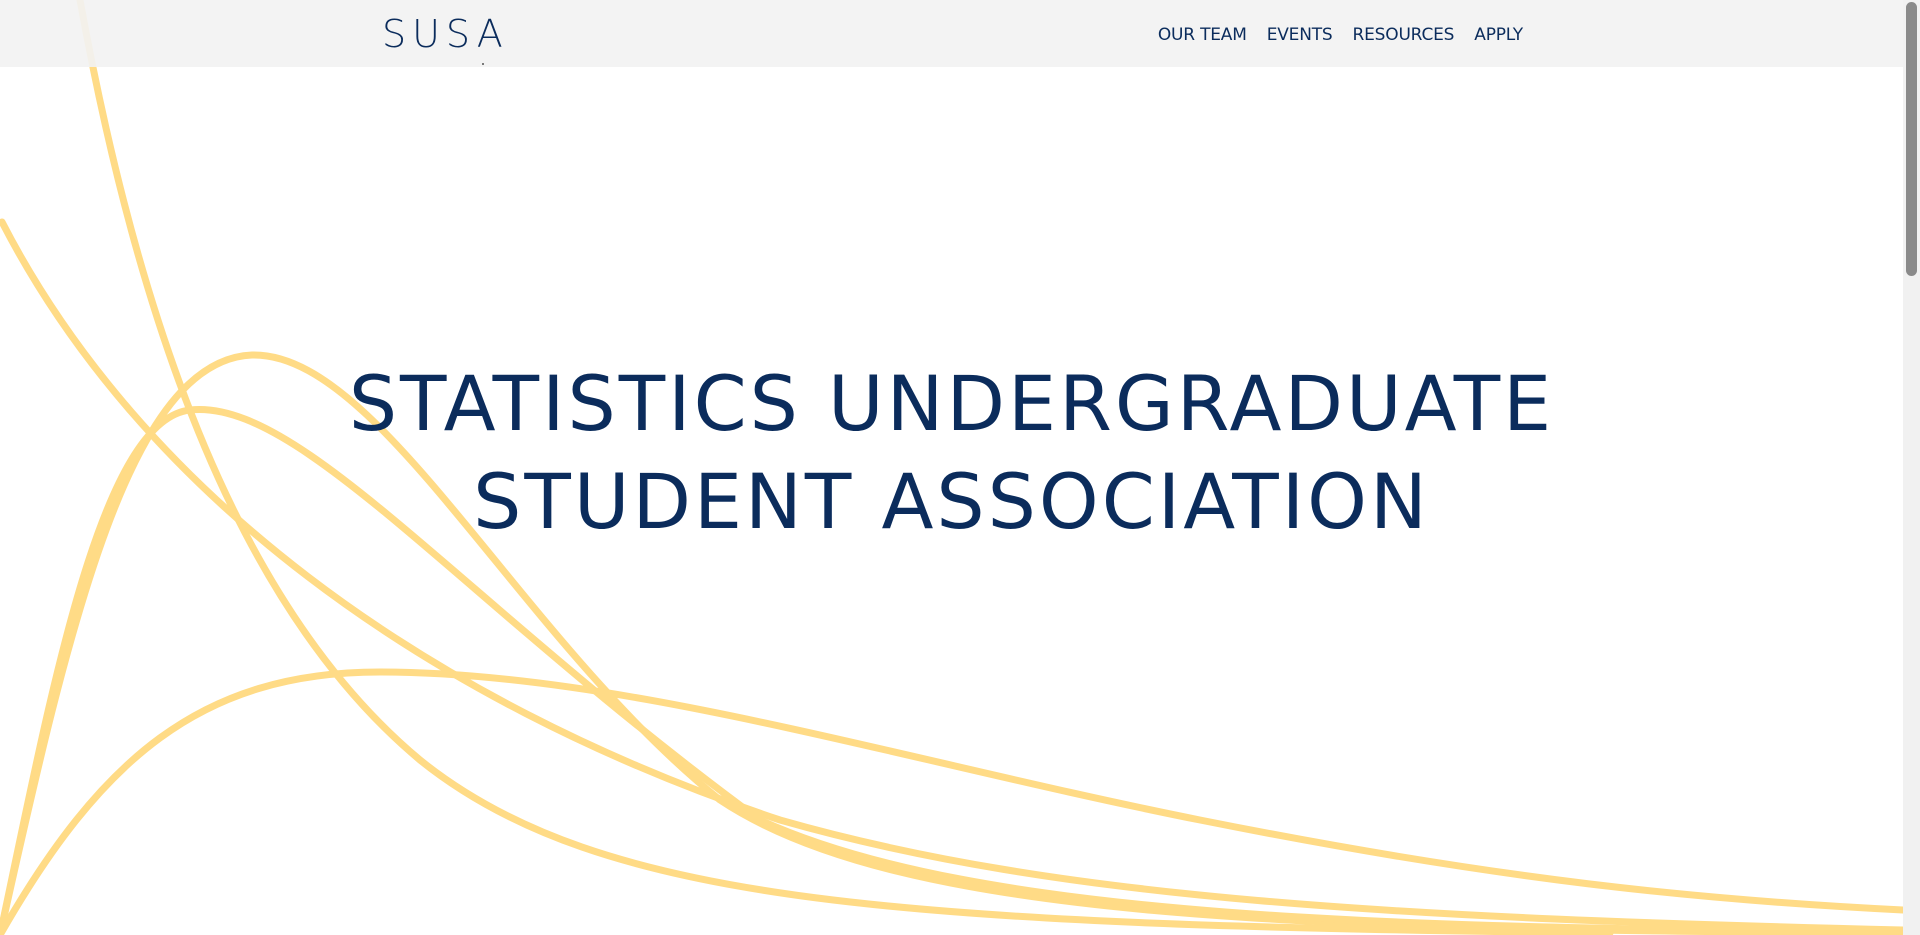  Describe the element at coordinates (951, 501) in the screenshot. I see `hero-title-line-2: STUDENT ASSOCIATION` at that location.